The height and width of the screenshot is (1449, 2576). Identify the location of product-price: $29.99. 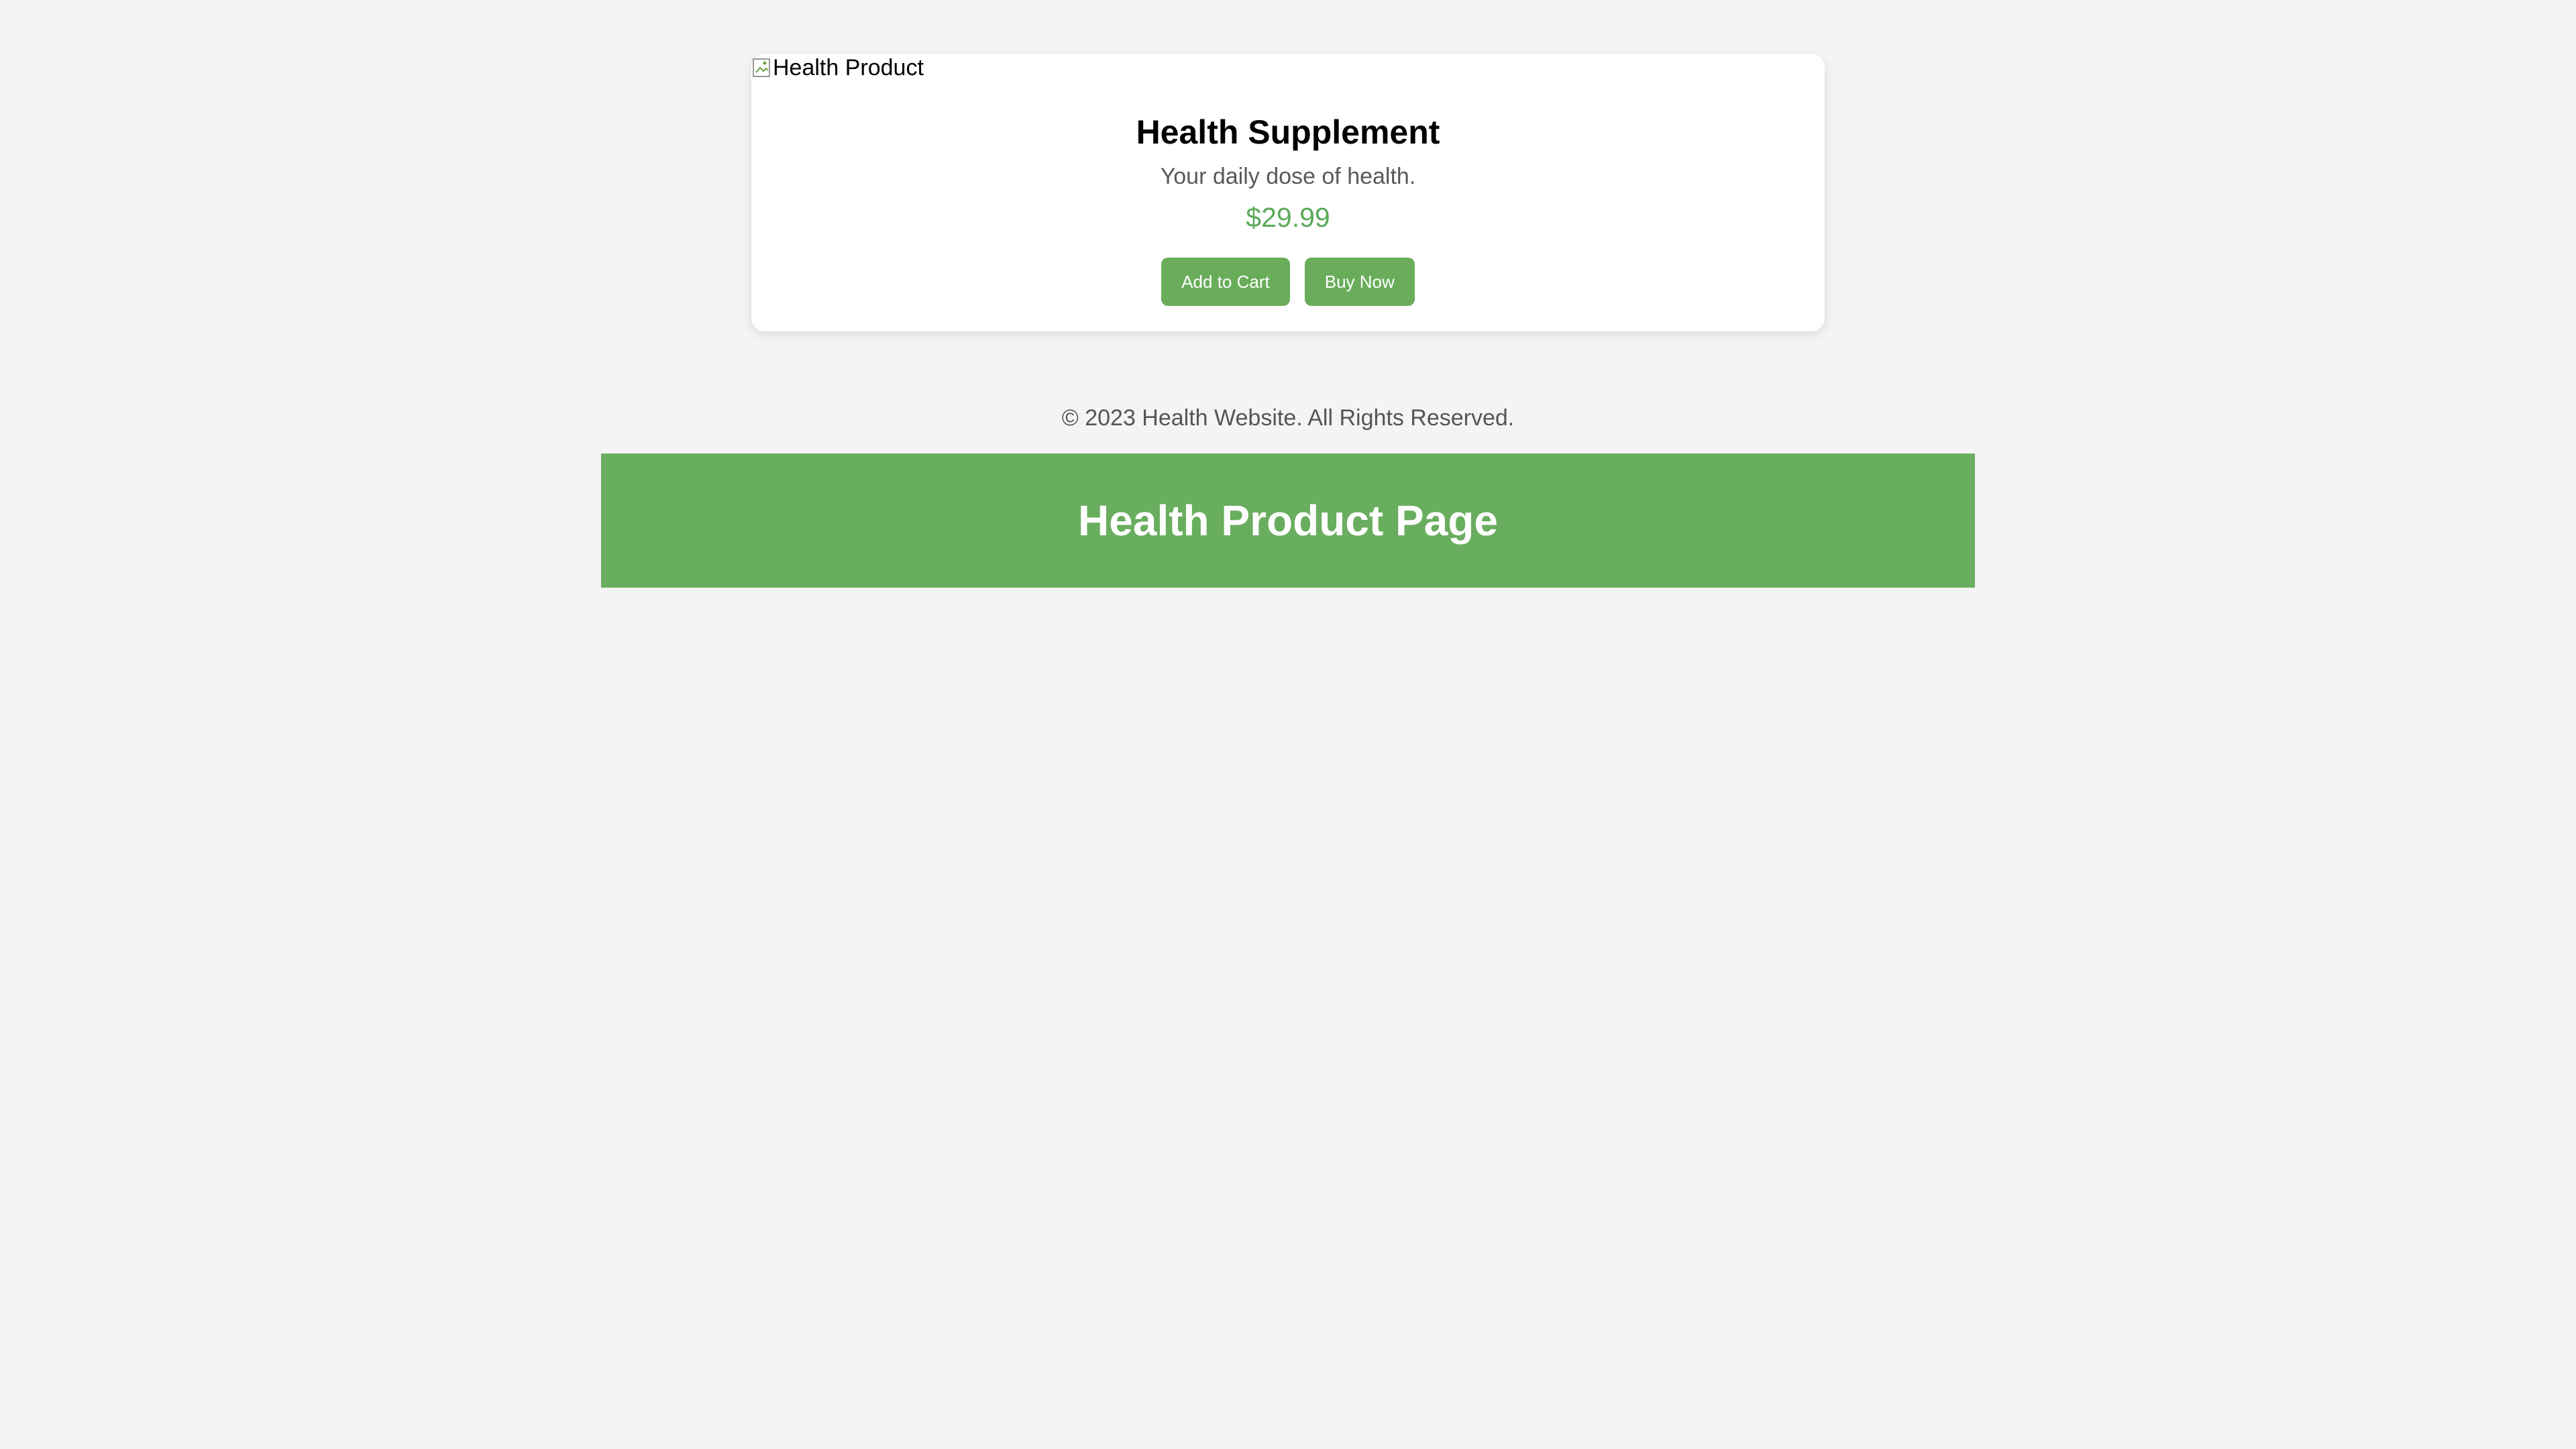
(1288, 217).